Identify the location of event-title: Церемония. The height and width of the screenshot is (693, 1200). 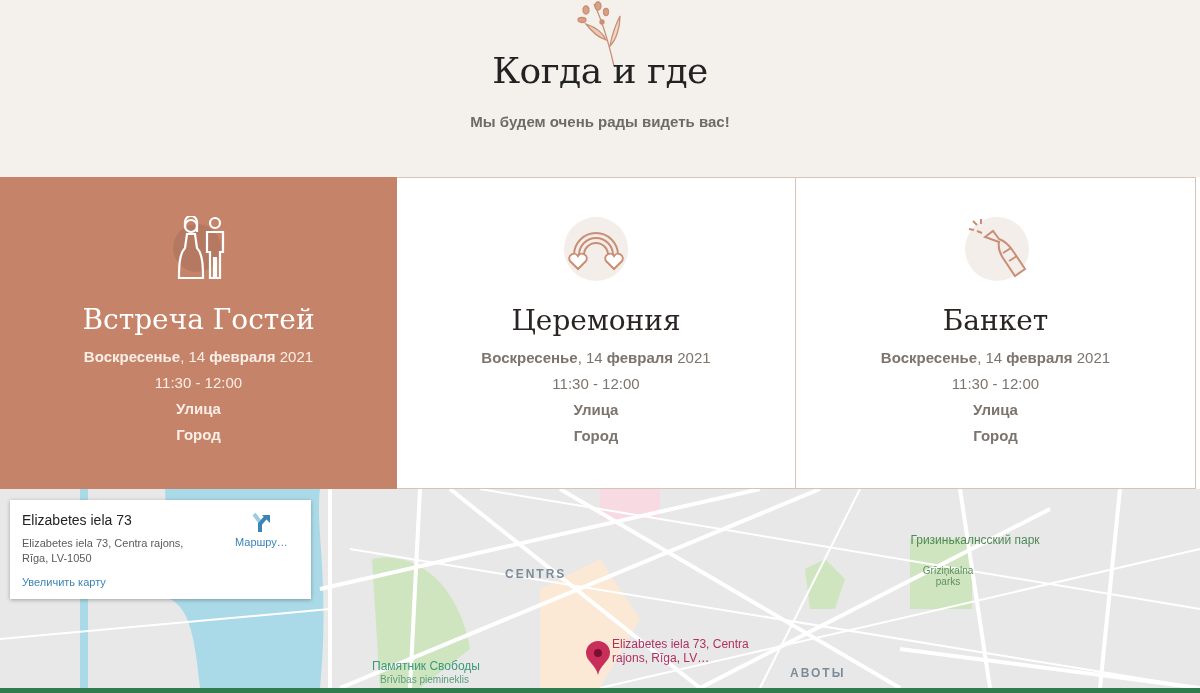
(596, 320).